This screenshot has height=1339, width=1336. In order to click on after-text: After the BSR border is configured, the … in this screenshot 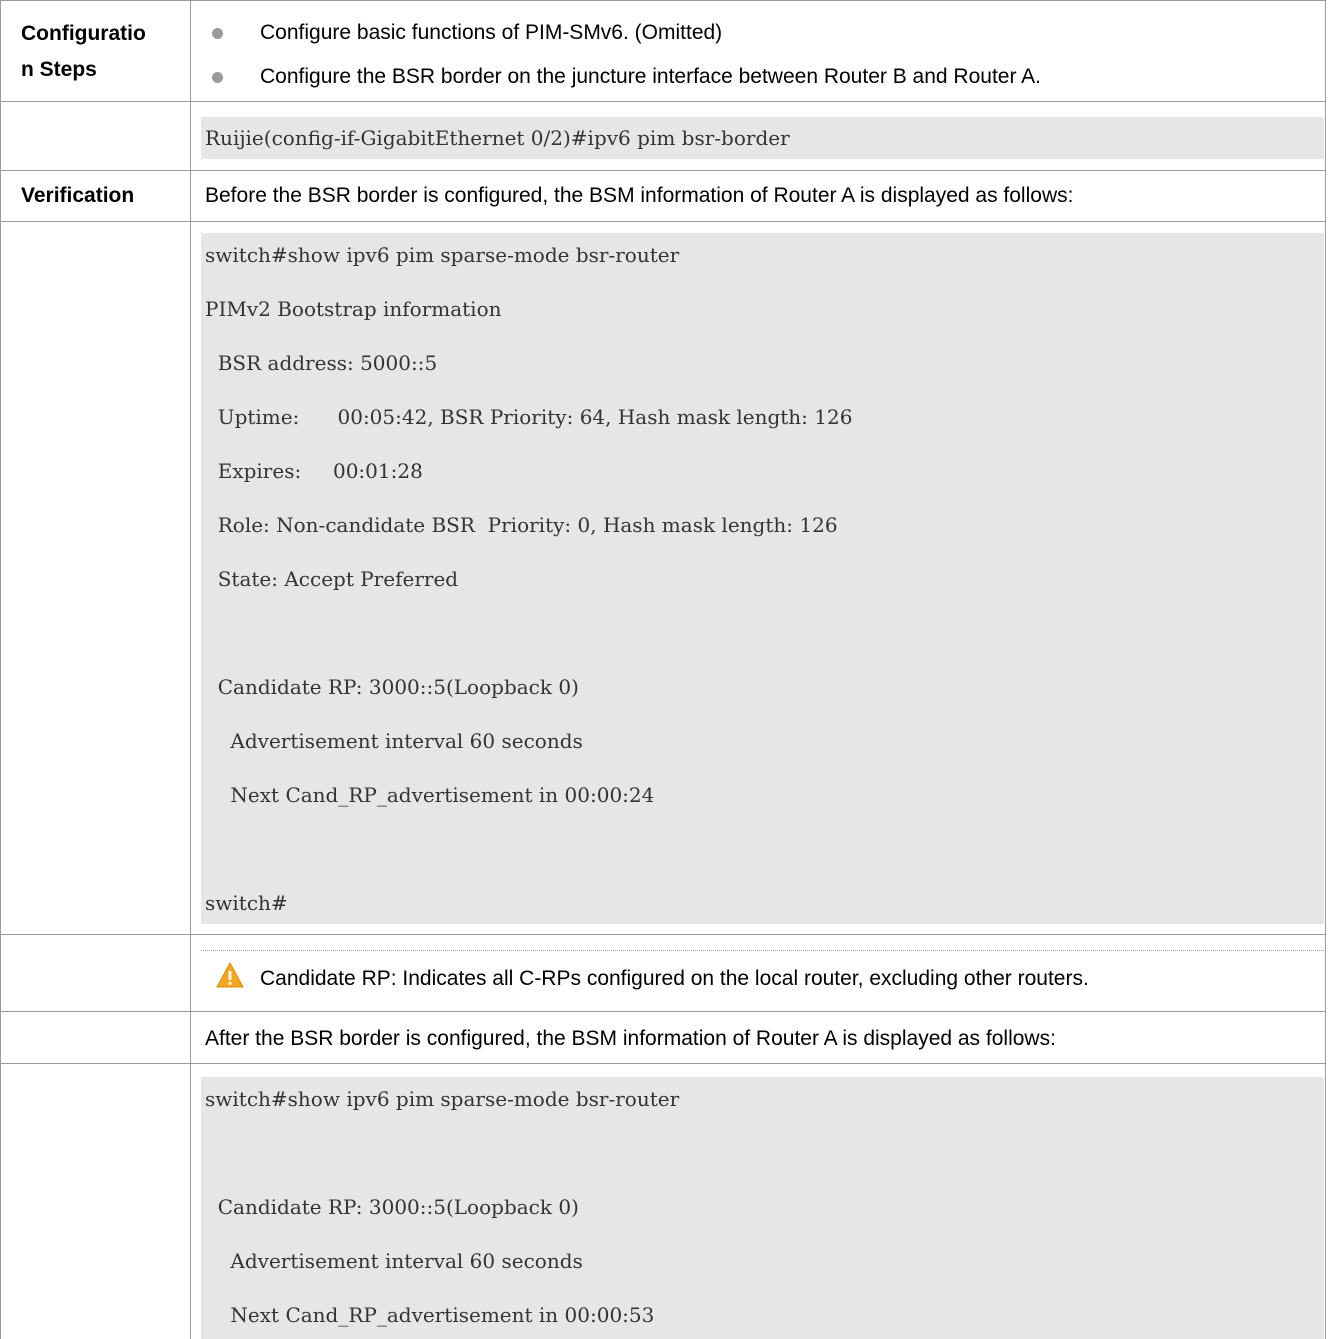, I will do `click(630, 1038)`.